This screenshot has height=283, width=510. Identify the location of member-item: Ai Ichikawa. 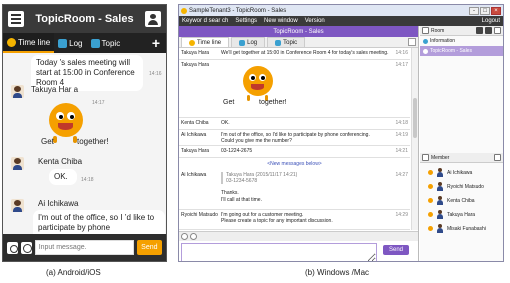
(450, 172).